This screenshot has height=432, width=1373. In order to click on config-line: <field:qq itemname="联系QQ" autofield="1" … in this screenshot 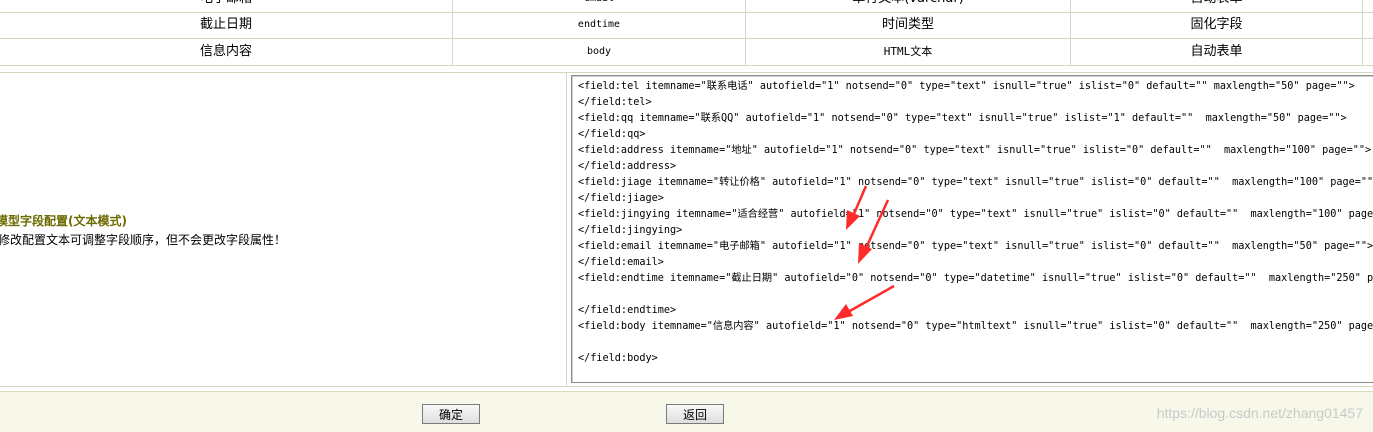, I will do `click(962, 118)`.